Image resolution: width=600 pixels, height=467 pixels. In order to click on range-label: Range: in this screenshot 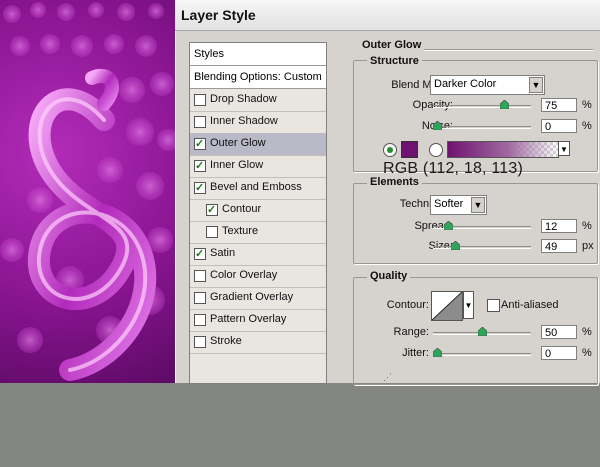, I will do `click(411, 332)`.